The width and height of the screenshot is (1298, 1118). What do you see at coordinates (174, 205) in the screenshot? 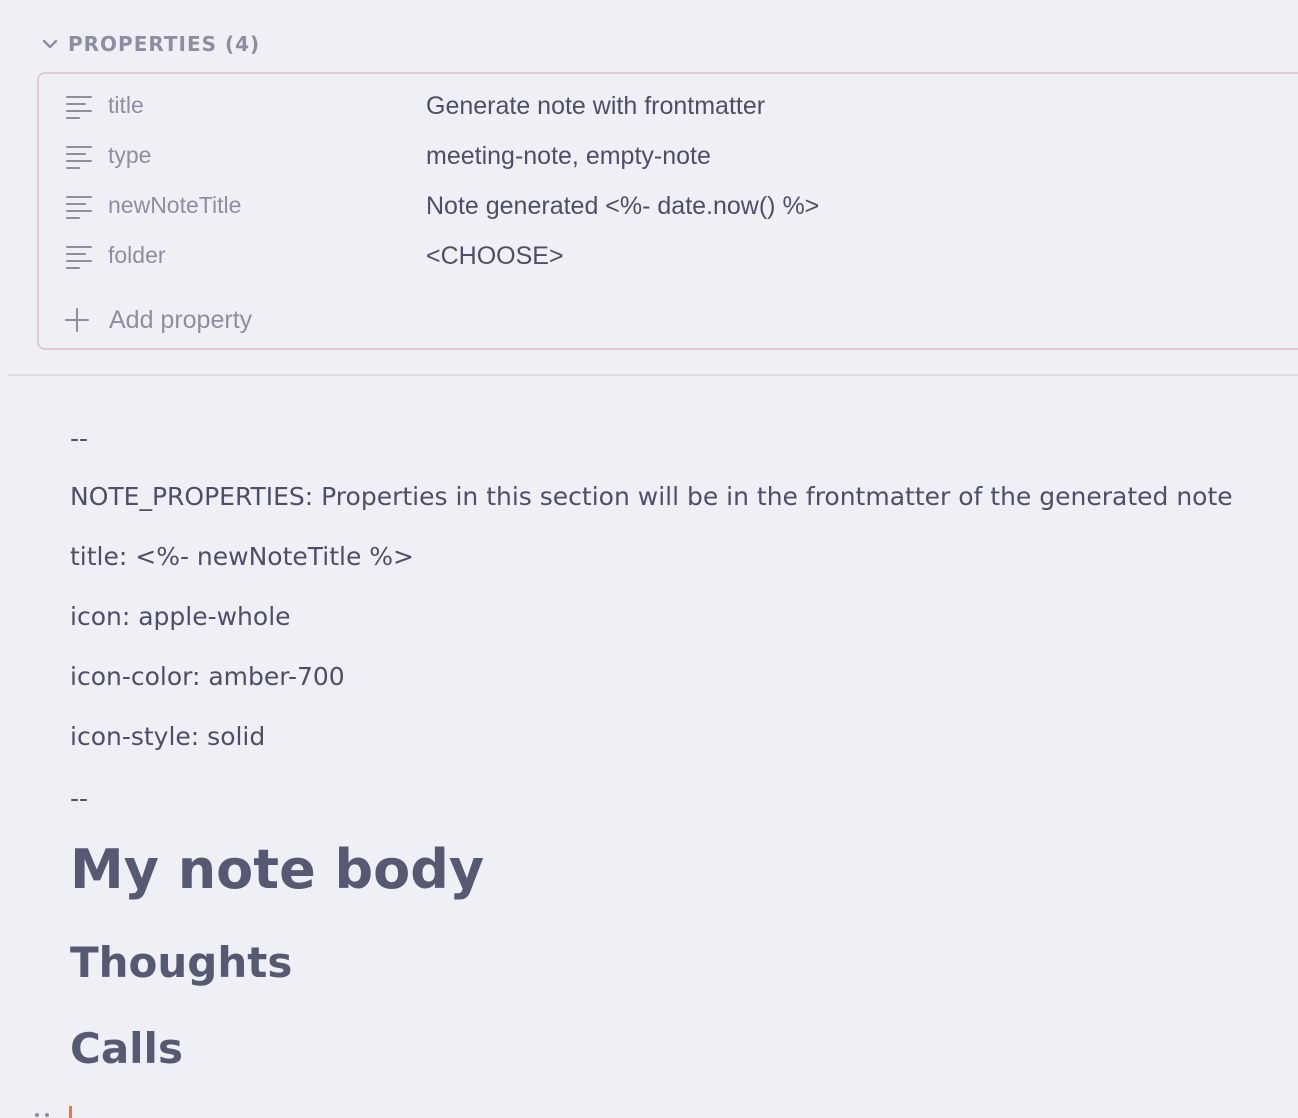
I see `property-key: newNoteTitle` at bounding box center [174, 205].